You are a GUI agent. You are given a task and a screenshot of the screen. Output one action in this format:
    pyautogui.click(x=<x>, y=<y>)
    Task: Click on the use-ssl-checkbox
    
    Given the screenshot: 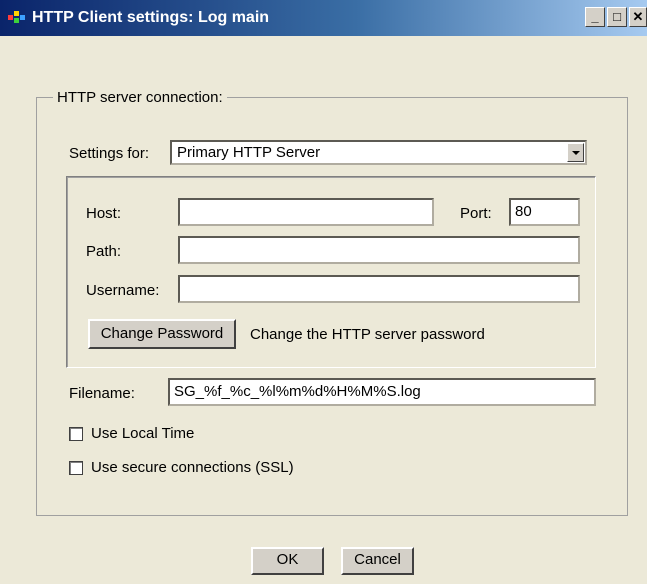 What is the action you would take?
    pyautogui.click(x=76, y=468)
    